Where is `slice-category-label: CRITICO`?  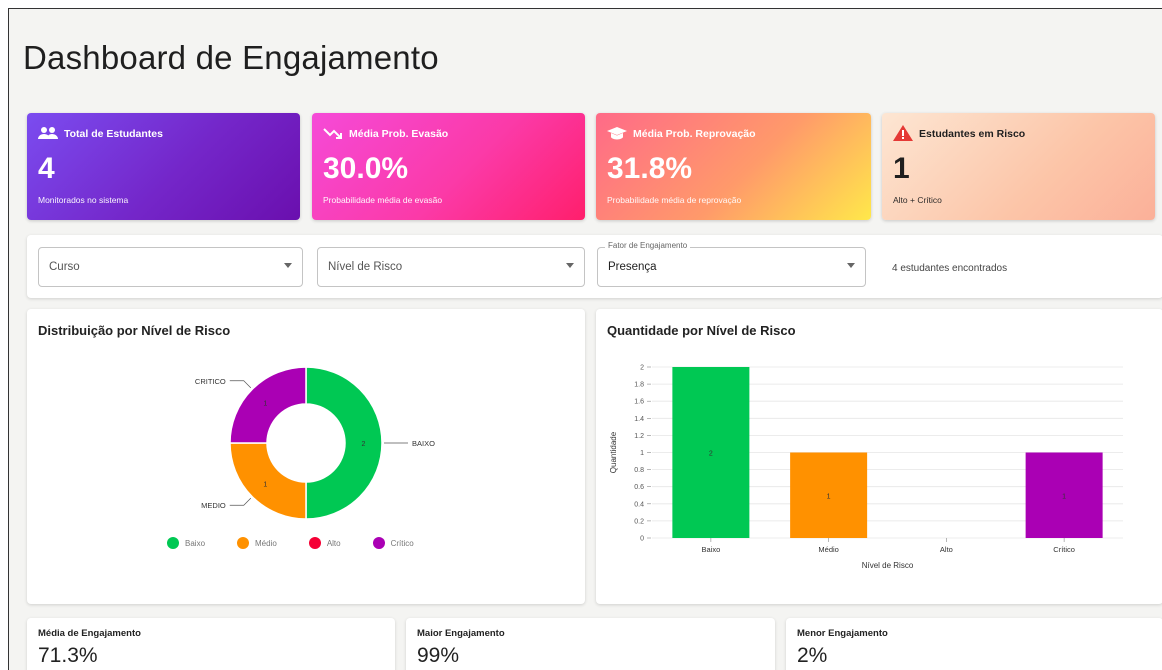 slice-category-label: CRITICO is located at coordinates (210, 381).